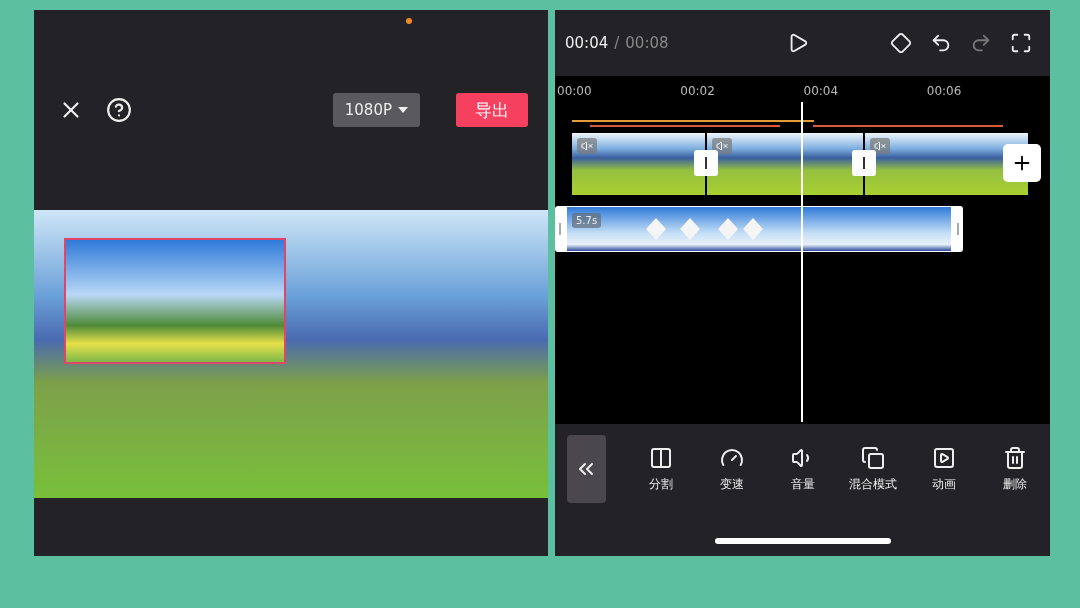 This screenshot has width=1080, height=608. I want to click on tool-button: 动画, so click(944, 469).